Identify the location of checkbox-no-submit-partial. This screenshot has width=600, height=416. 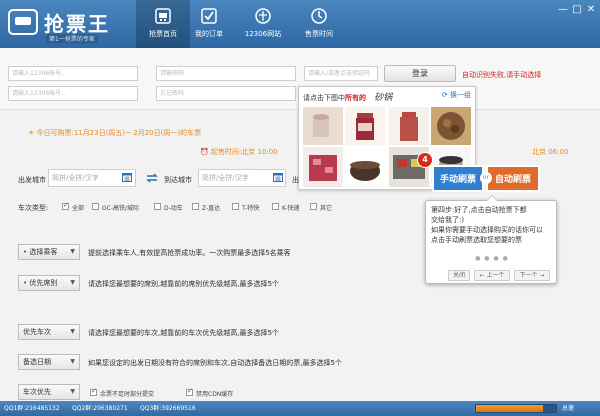
(93, 391).